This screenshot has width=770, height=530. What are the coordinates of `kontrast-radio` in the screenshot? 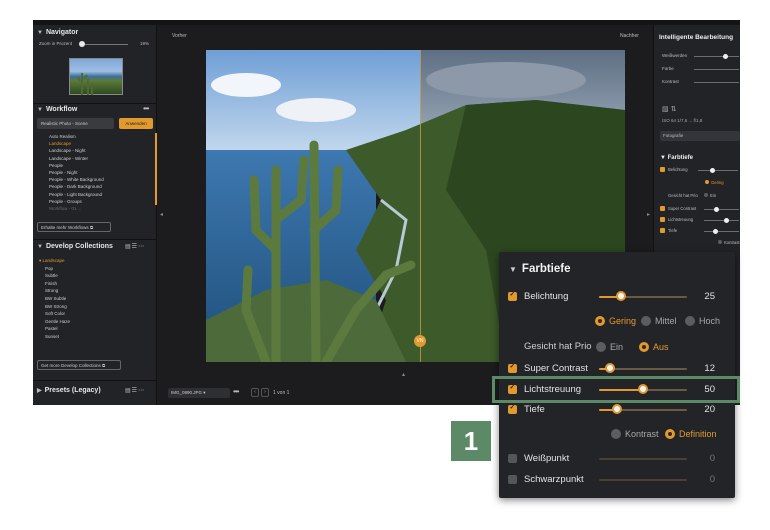 It's located at (616, 434).